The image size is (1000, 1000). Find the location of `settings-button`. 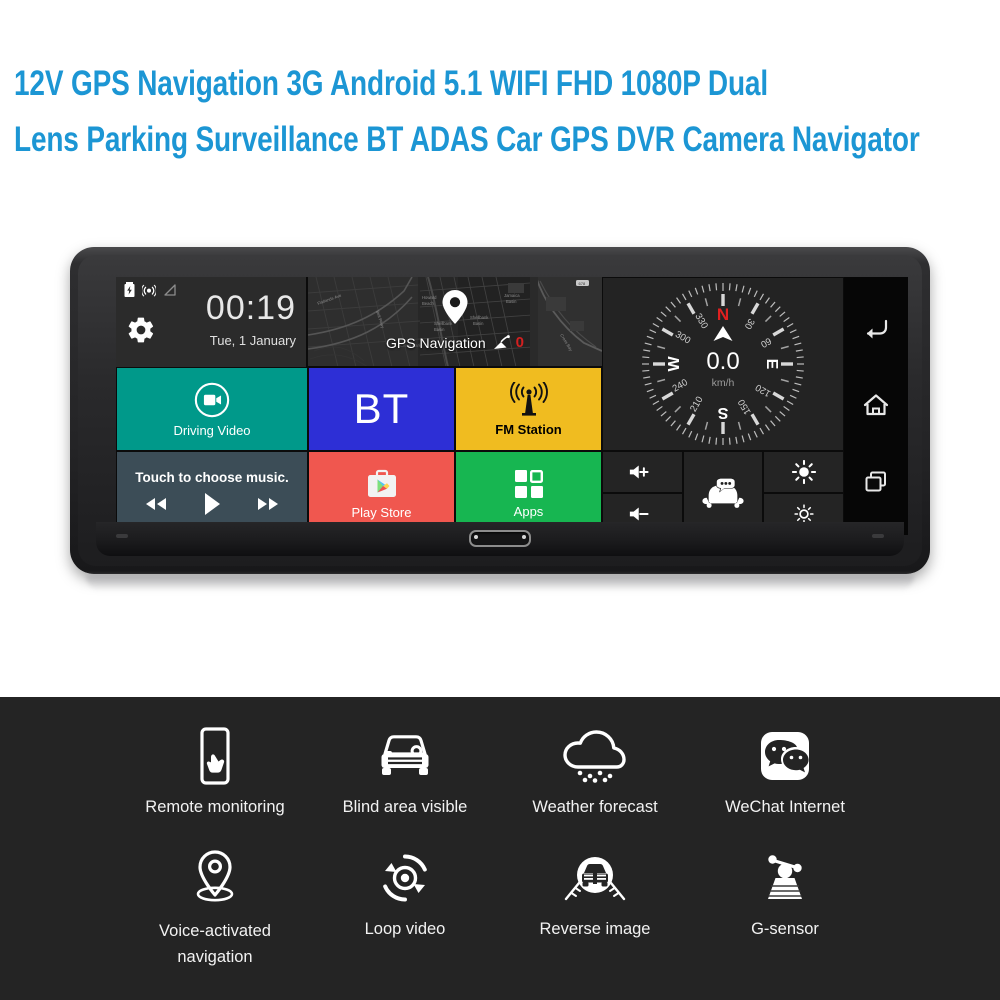

settings-button is located at coordinates (141, 332).